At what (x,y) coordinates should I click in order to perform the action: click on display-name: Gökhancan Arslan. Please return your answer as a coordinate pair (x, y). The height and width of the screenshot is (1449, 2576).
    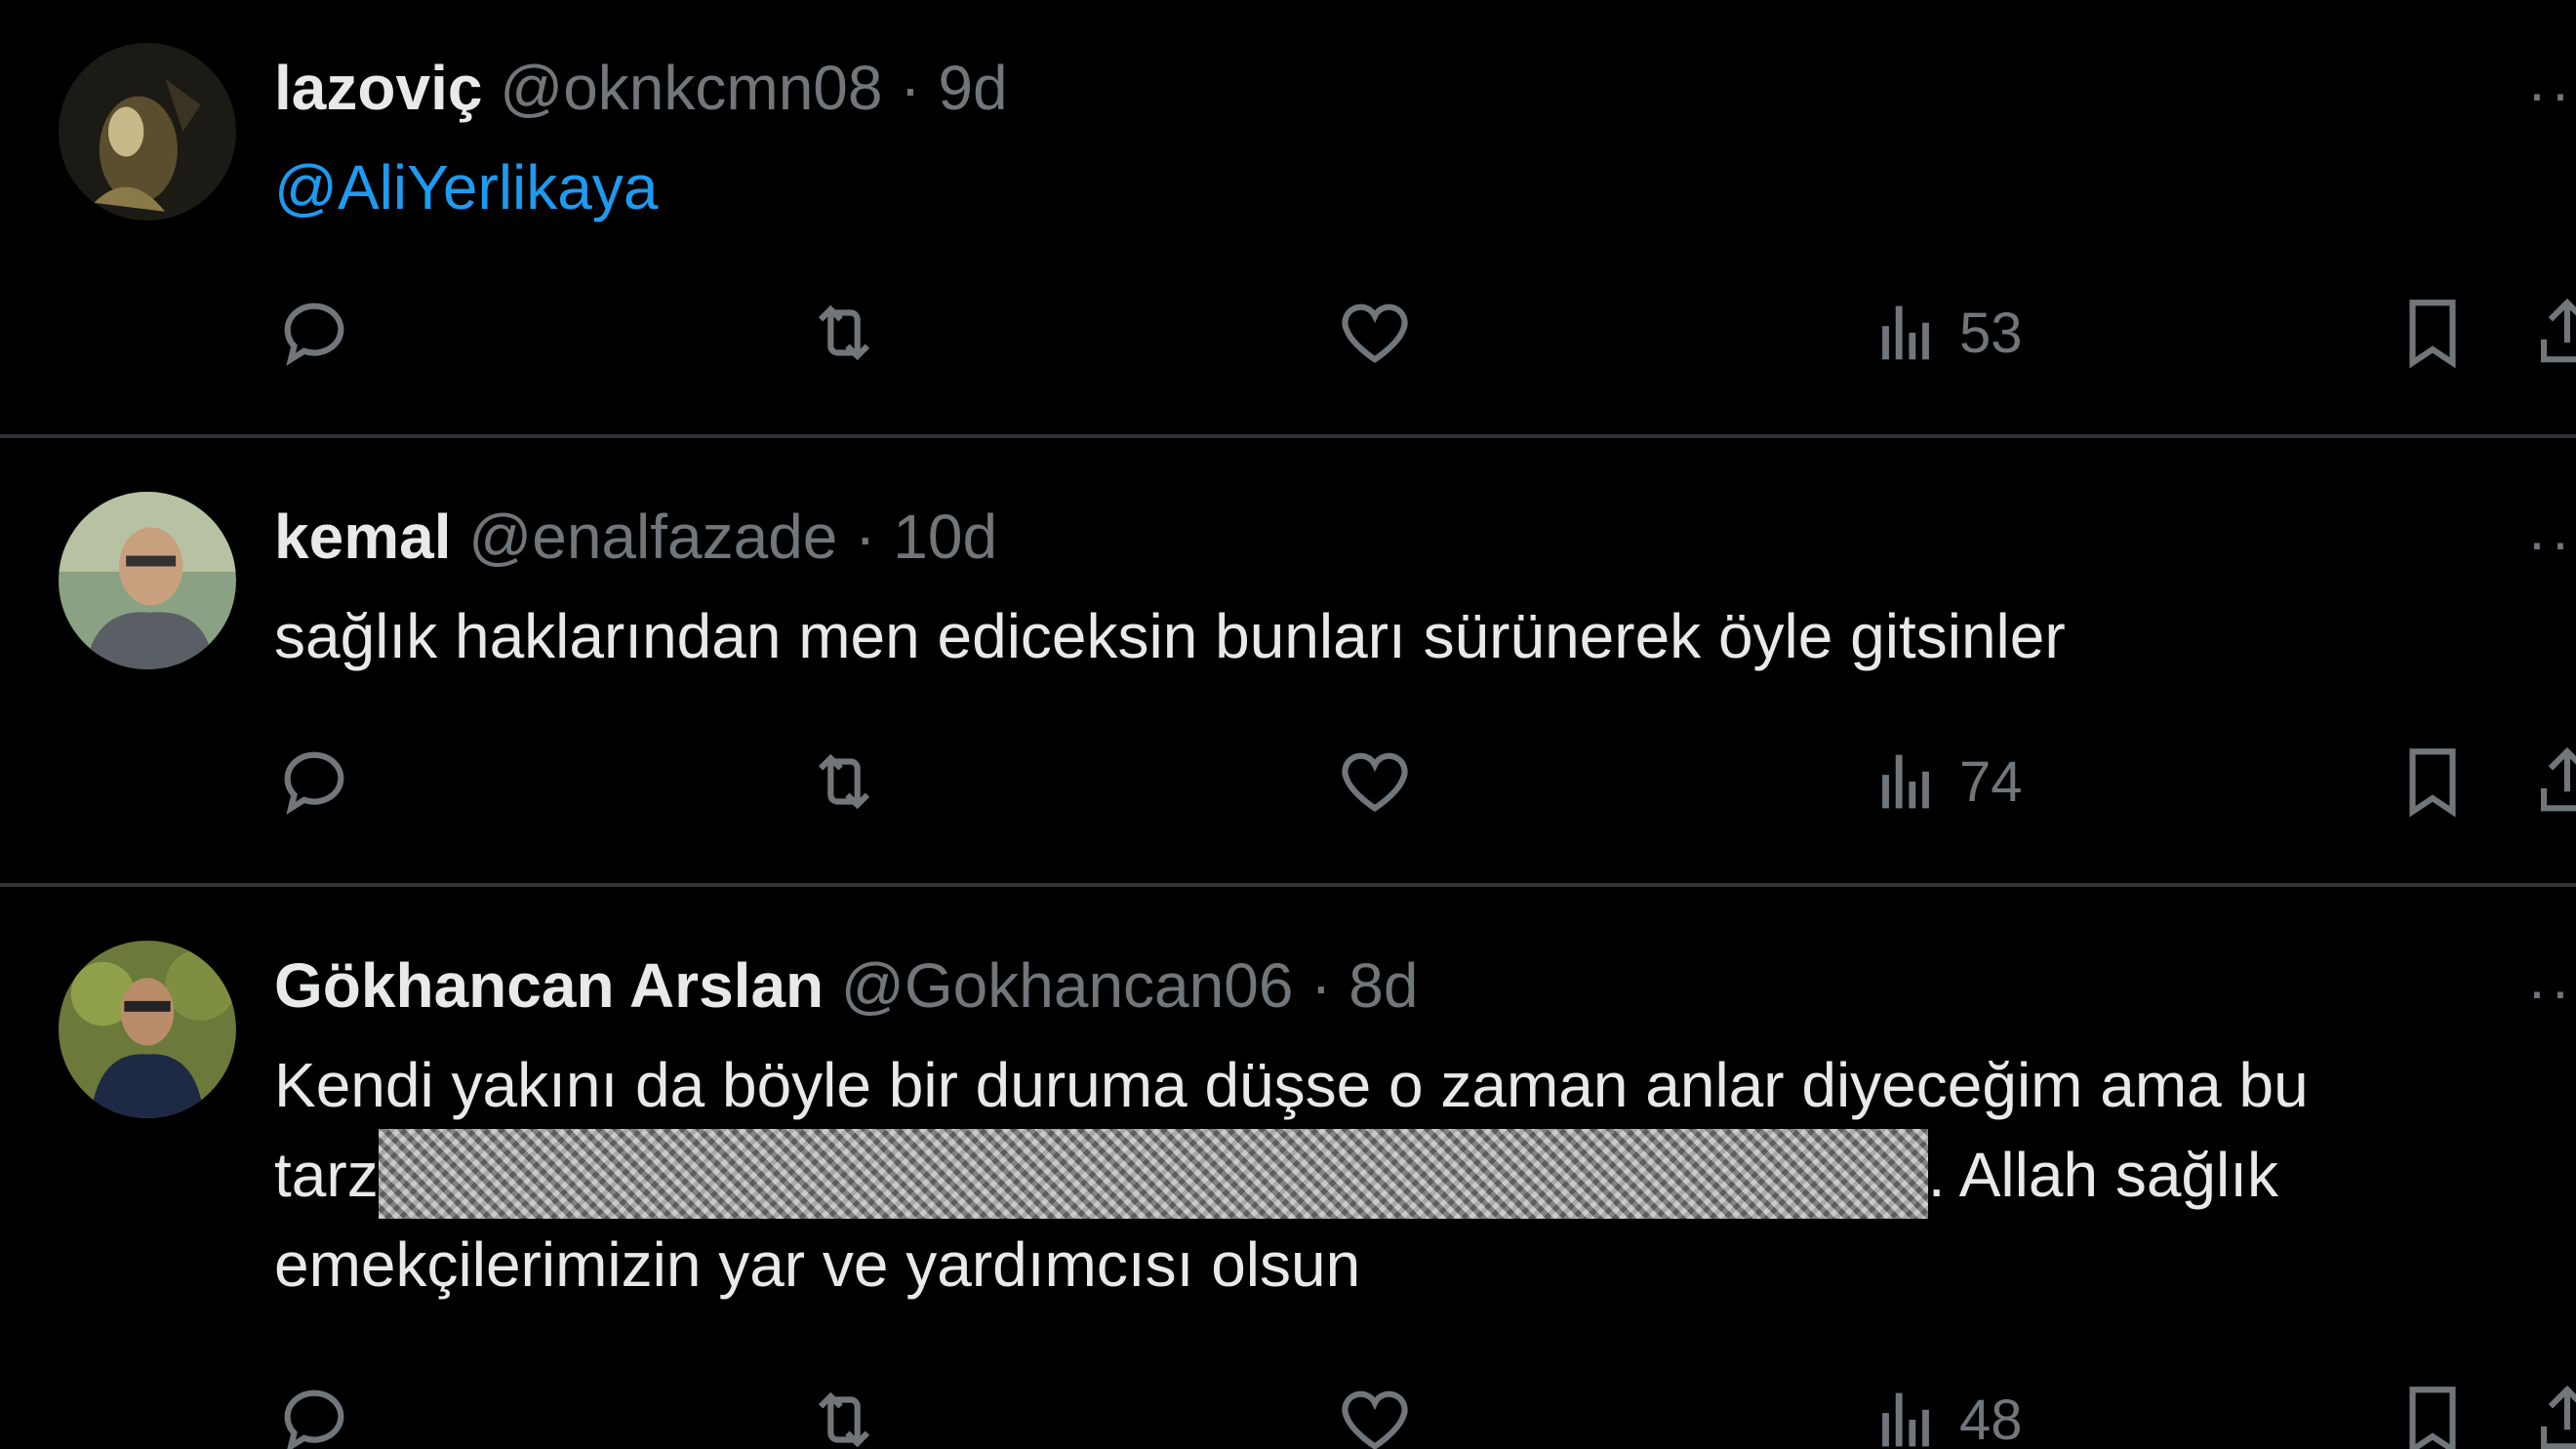
    Looking at the image, I should click on (549, 985).